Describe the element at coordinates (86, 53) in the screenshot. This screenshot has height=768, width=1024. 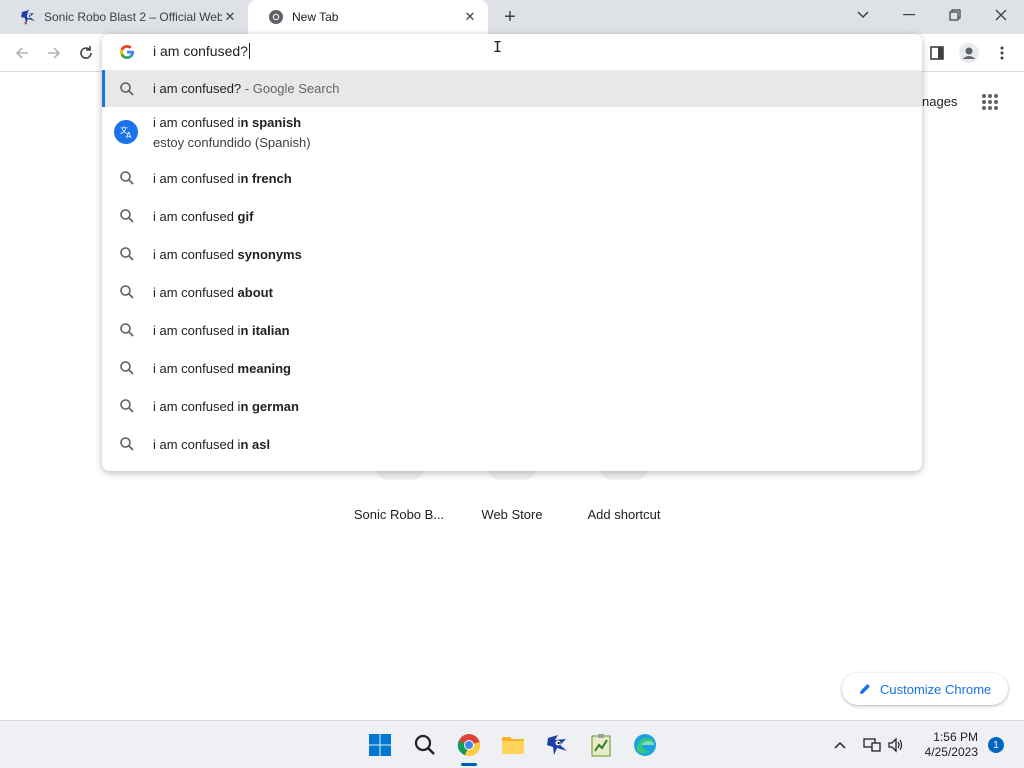
I see `reload-icon` at that location.